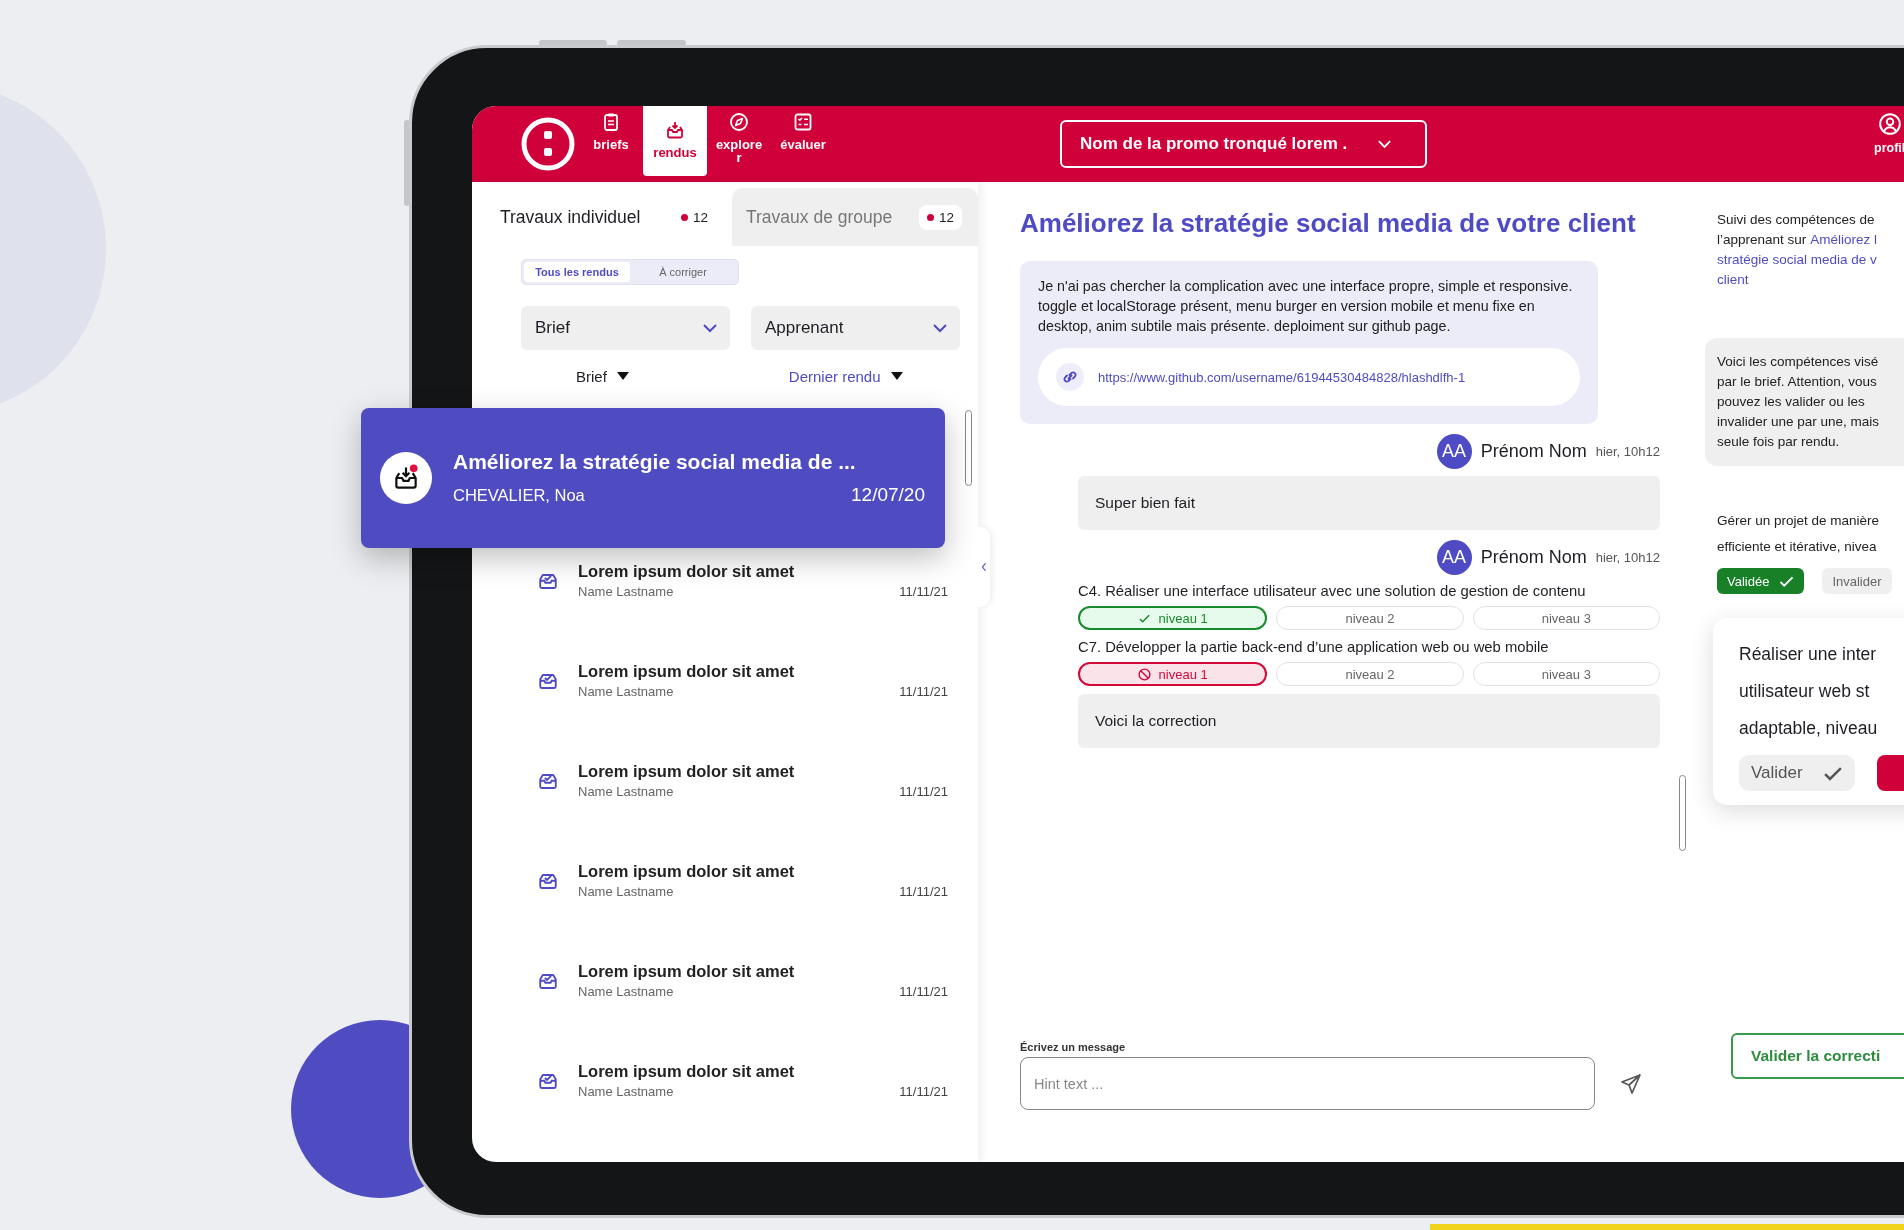 The height and width of the screenshot is (1230, 1904). Describe the element at coordinates (819, 217) in the screenshot. I see `tab-label: Travaux de groupe` at that location.